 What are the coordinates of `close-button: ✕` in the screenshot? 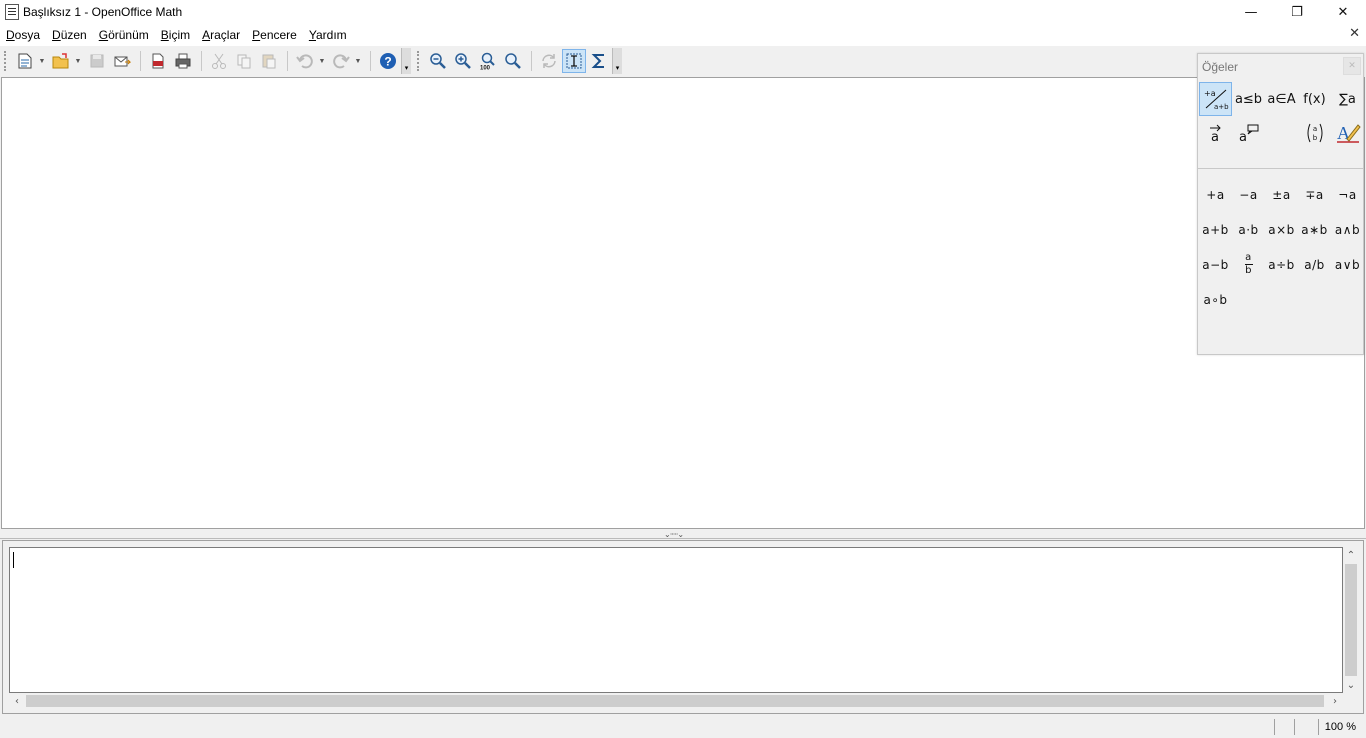 It's located at (1343, 12).